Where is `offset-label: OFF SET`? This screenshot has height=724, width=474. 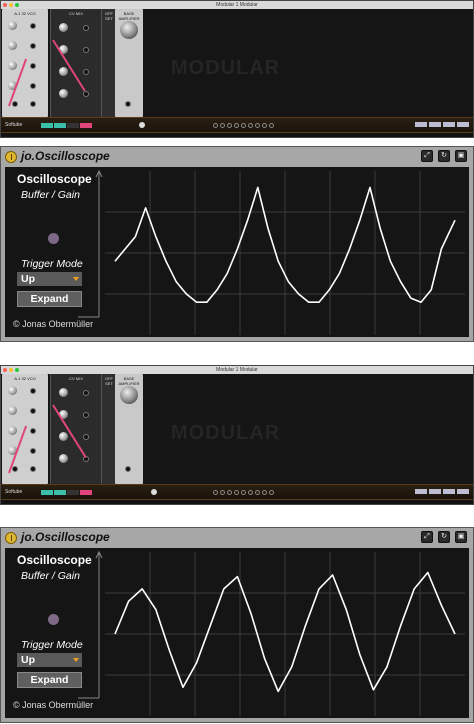 offset-label: OFF SET is located at coordinates (109, 381).